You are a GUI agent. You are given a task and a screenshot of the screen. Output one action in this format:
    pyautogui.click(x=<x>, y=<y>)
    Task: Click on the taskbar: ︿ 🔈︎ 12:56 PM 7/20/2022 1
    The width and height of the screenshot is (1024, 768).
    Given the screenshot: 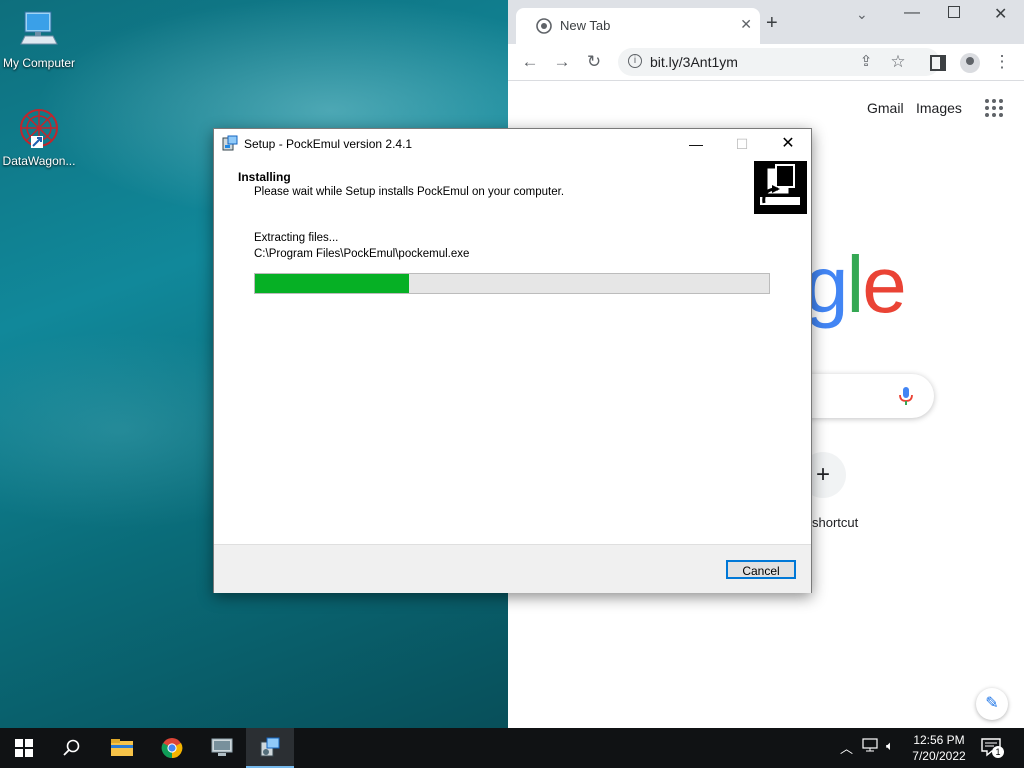 What is the action you would take?
    pyautogui.click(x=512, y=748)
    